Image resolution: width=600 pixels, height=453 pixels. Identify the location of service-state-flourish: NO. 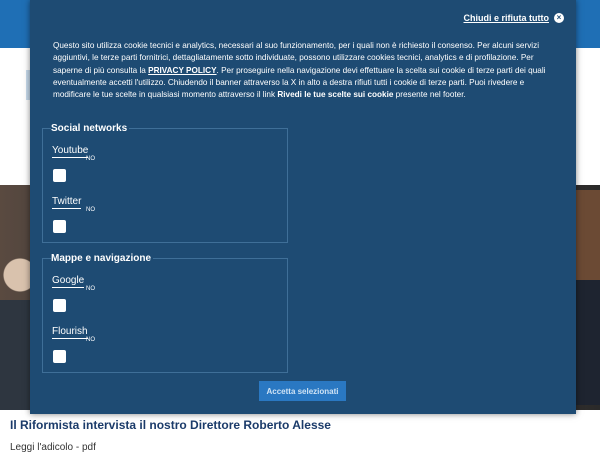
(90, 340).